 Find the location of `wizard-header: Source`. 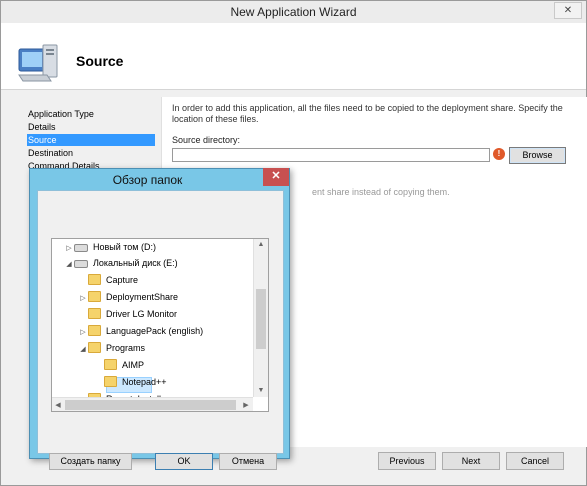

wizard-header: Source is located at coordinates (293, 56).